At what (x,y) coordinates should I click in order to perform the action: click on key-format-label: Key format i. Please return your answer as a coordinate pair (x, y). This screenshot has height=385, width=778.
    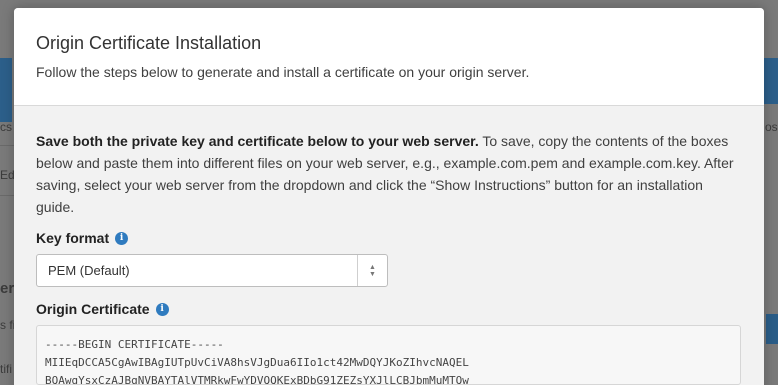
    Looking at the image, I should click on (389, 238).